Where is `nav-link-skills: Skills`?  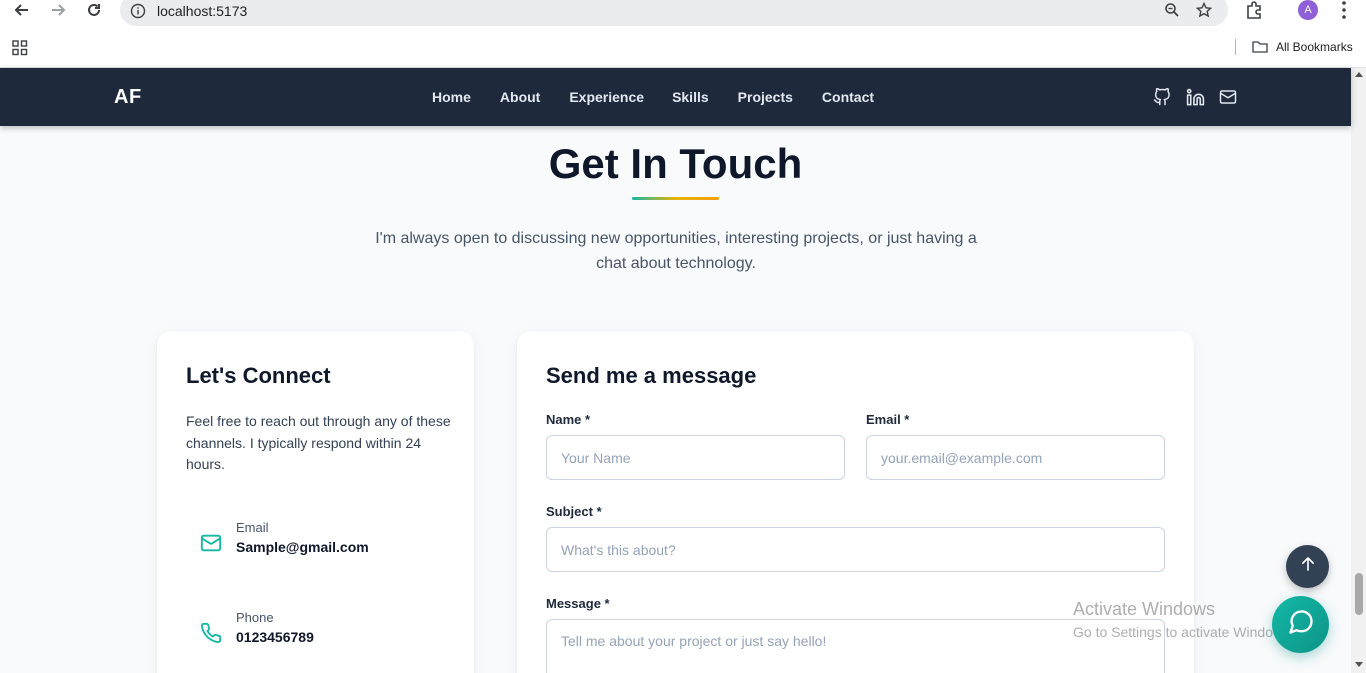 nav-link-skills: Skills is located at coordinates (690, 97).